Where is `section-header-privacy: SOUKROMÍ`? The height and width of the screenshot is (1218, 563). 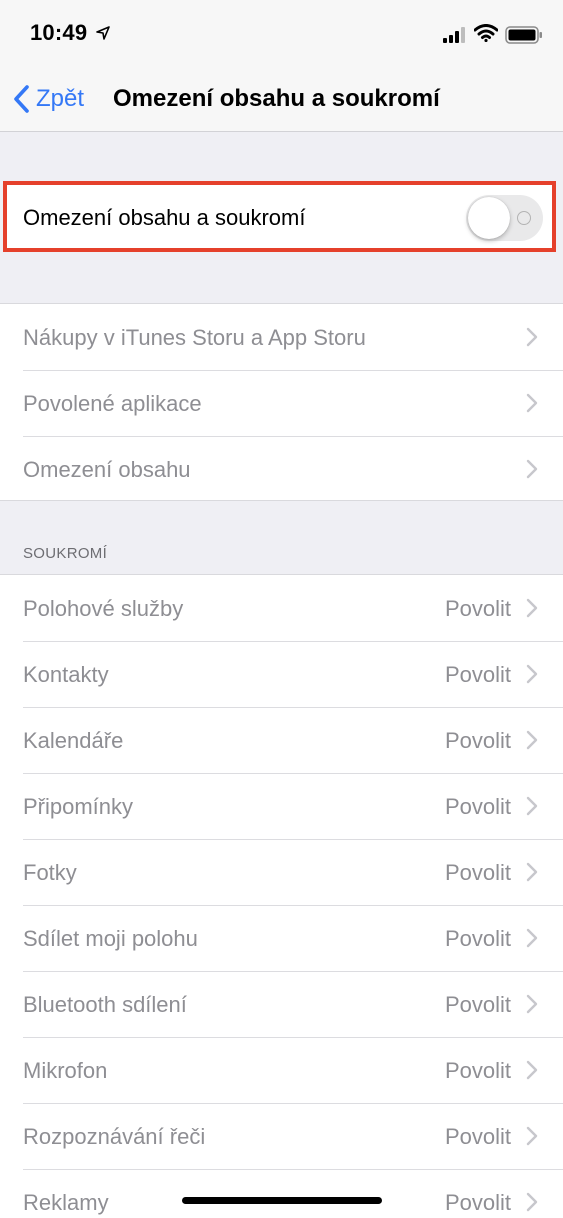
section-header-privacy: SOUKROMÍ is located at coordinates (65, 553).